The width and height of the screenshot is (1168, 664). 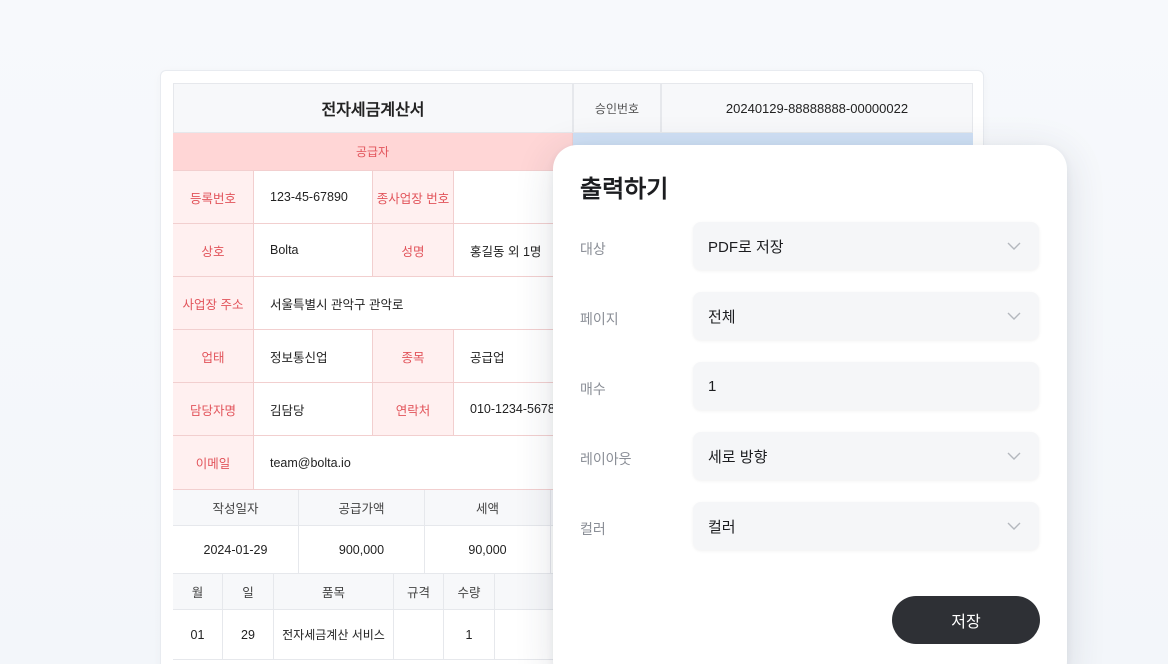 I want to click on branch-no-label: 종사업장 번호, so click(x=413, y=197).